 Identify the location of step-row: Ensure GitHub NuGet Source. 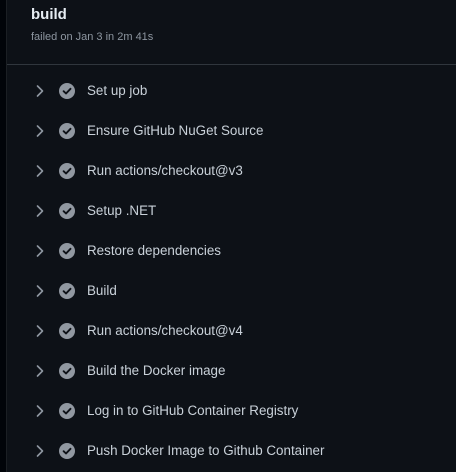
(231, 131).